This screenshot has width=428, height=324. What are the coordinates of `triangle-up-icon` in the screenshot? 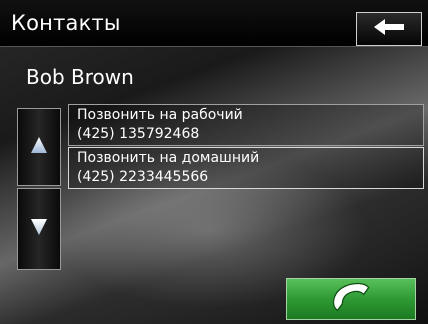 It's located at (39, 147).